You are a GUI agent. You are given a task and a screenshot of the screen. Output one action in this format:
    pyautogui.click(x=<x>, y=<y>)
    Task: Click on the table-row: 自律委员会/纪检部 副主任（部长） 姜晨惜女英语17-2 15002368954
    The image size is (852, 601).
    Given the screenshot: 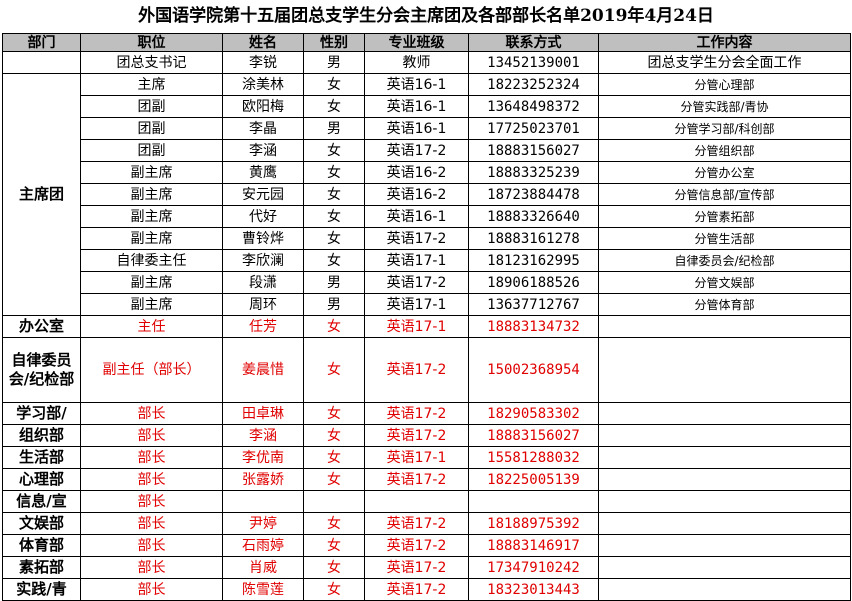 What is the action you would take?
    pyautogui.click(x=426, y=370)
    